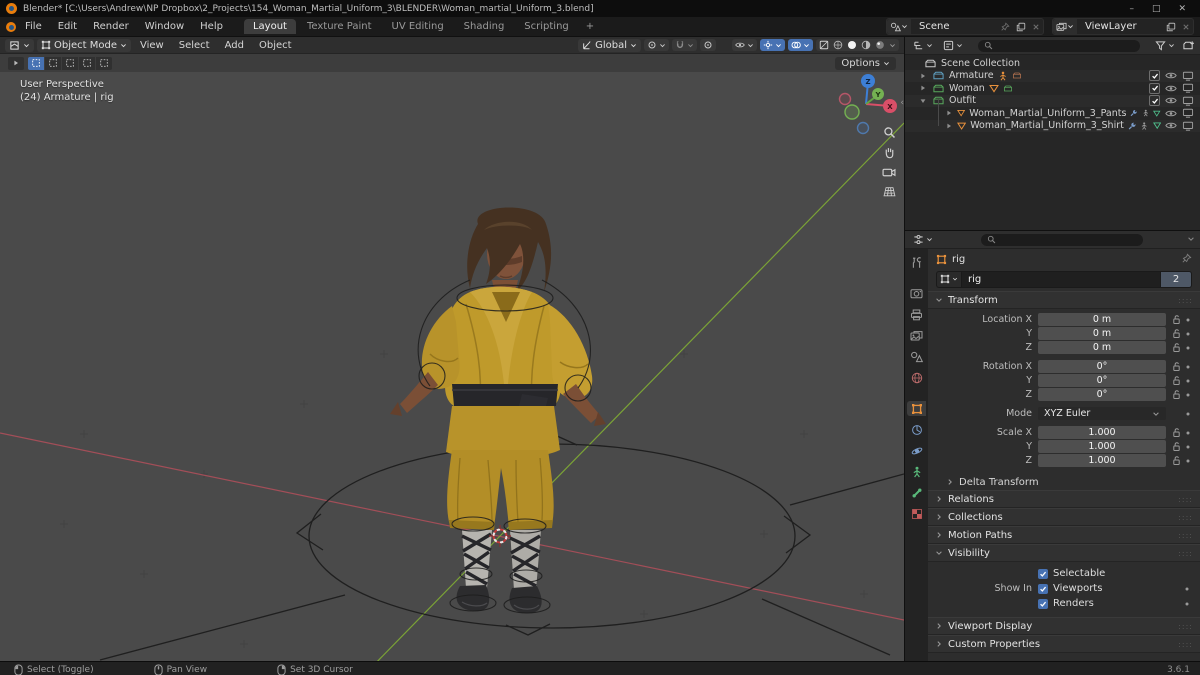  What do you see at coordinates (800, 45) in the screenshot?
I see `overlays-toggle` at bounding box center [800, 45].